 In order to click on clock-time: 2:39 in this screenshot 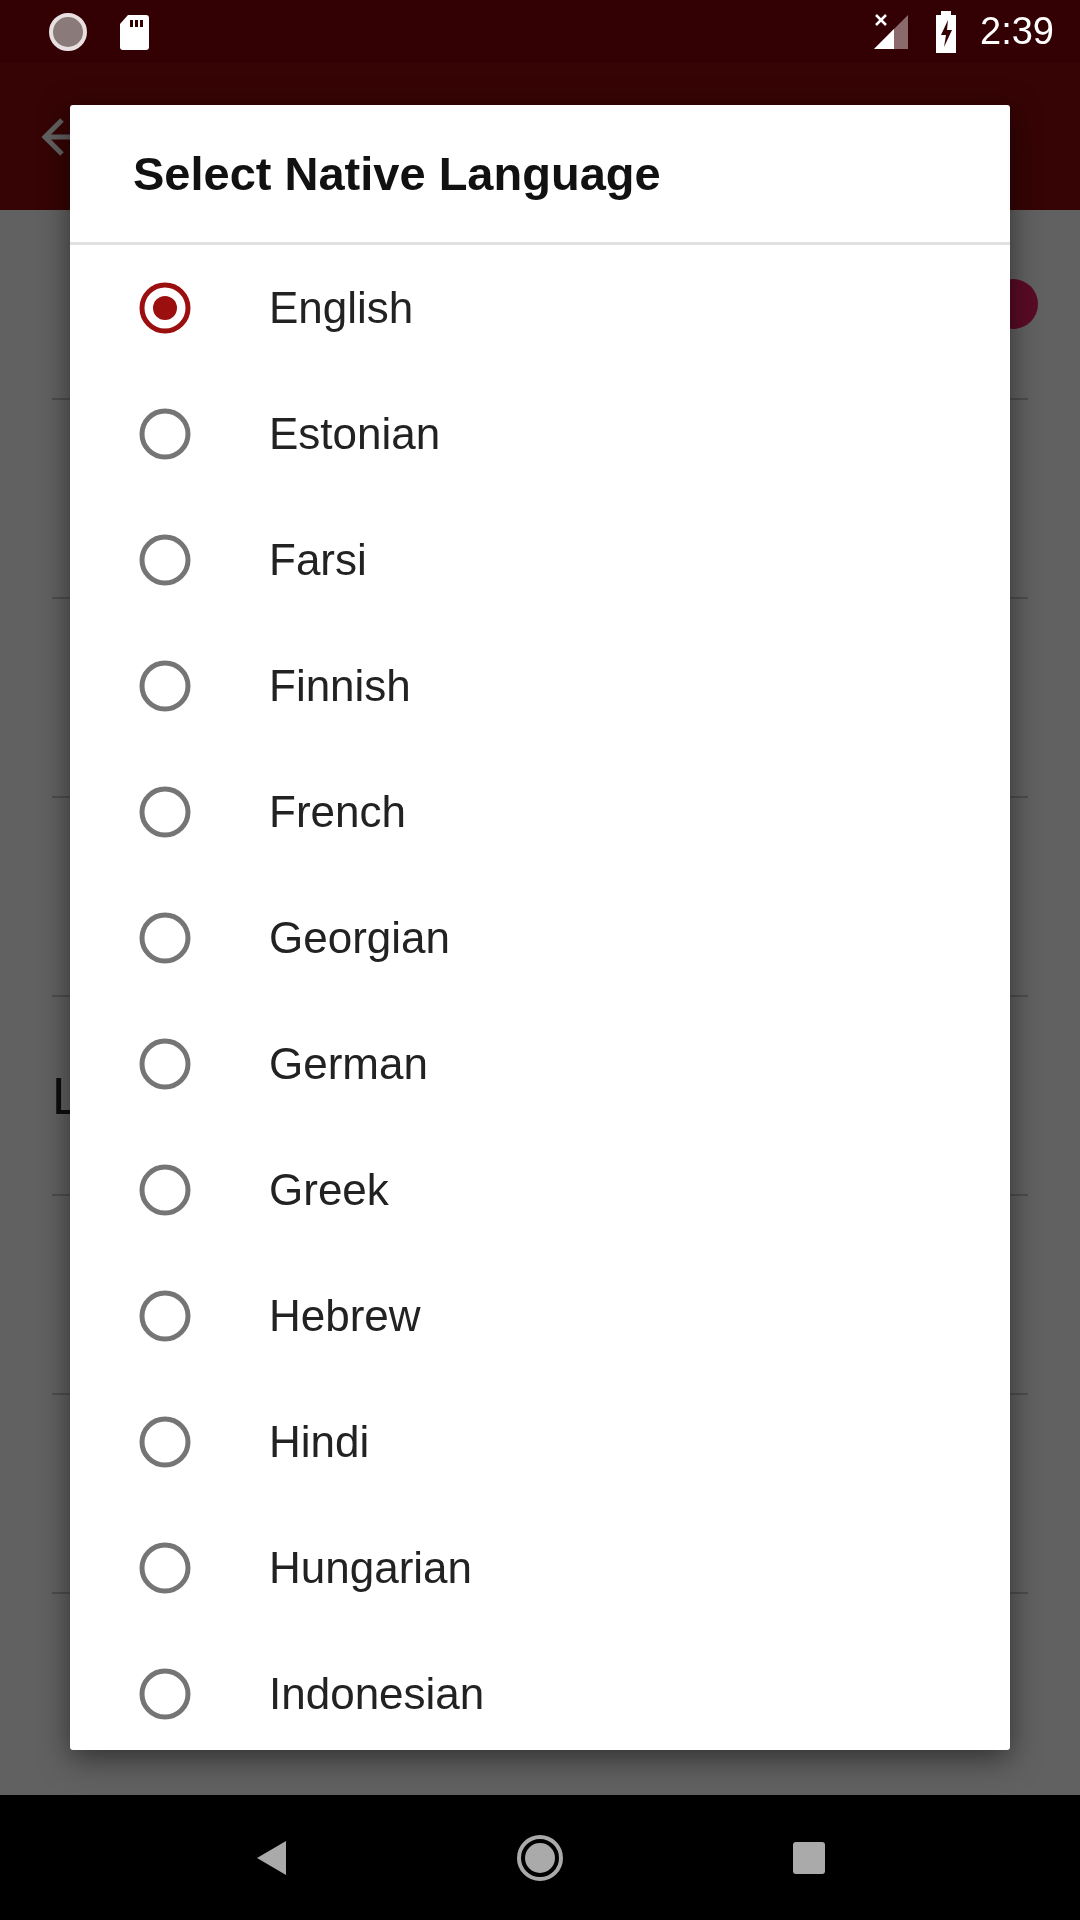, I will do `click(1017, 31)`.